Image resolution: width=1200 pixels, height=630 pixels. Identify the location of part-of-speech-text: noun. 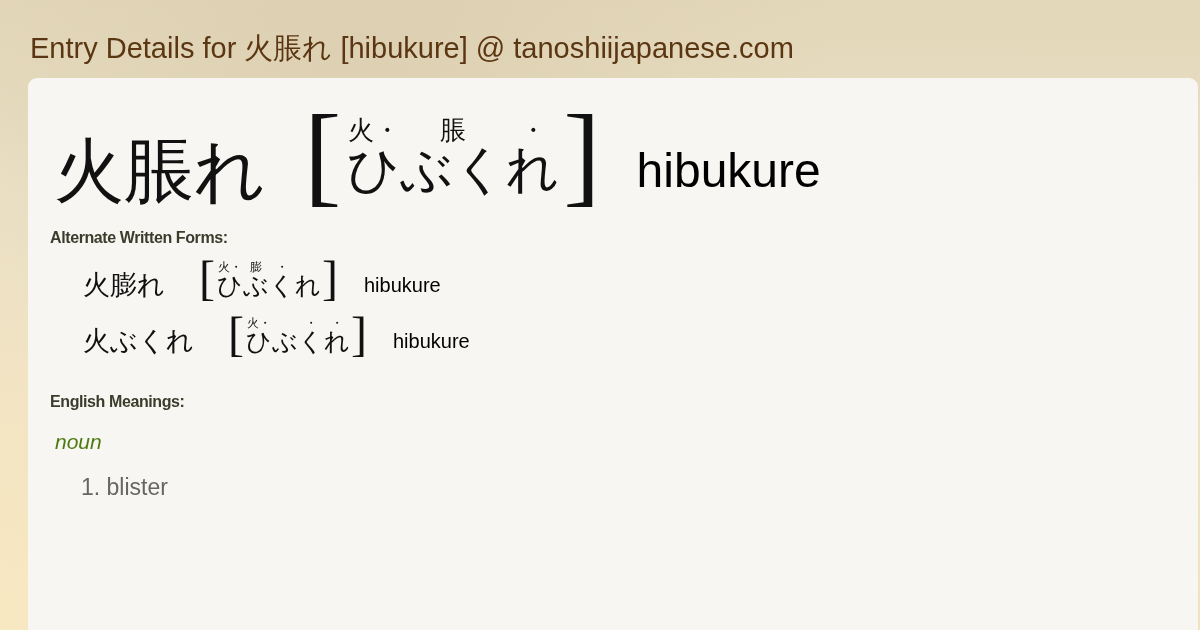
(79, 442).